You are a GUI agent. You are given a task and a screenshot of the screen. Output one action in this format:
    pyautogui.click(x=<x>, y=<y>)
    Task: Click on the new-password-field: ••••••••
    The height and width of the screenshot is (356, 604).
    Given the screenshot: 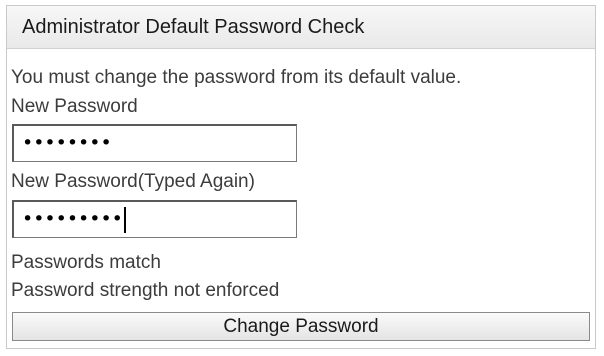 What is the action you would take?
    pyautogui.click(x=154, y=143)
    